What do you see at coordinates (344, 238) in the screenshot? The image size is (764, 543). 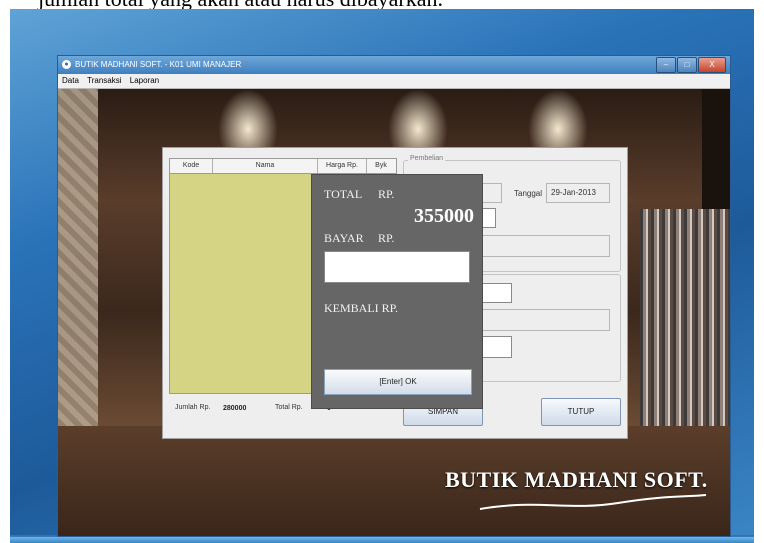 I see `bayar-label: BAYAR` at bounding box center [344, 238].